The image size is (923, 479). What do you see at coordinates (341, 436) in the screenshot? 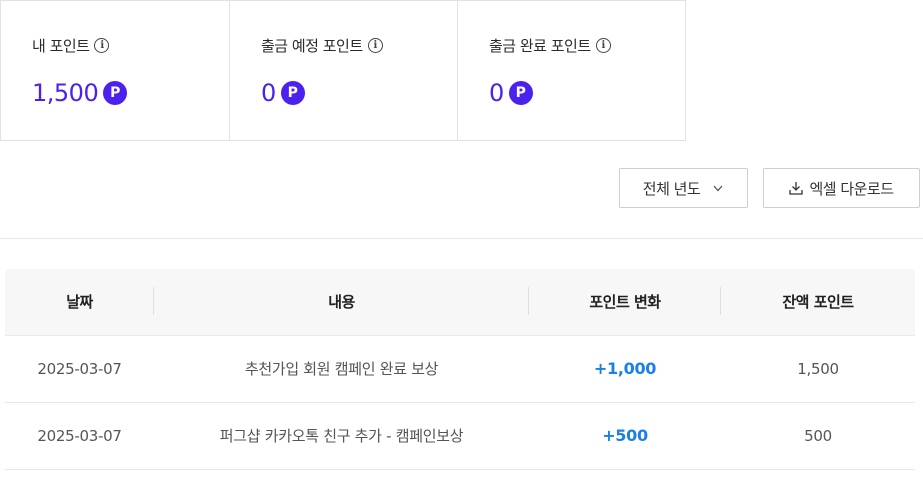
I see `cell-content: 퍼그샵 카카오톡 친구 추가 - 캠페인보상` at bounding box center [341, 436].